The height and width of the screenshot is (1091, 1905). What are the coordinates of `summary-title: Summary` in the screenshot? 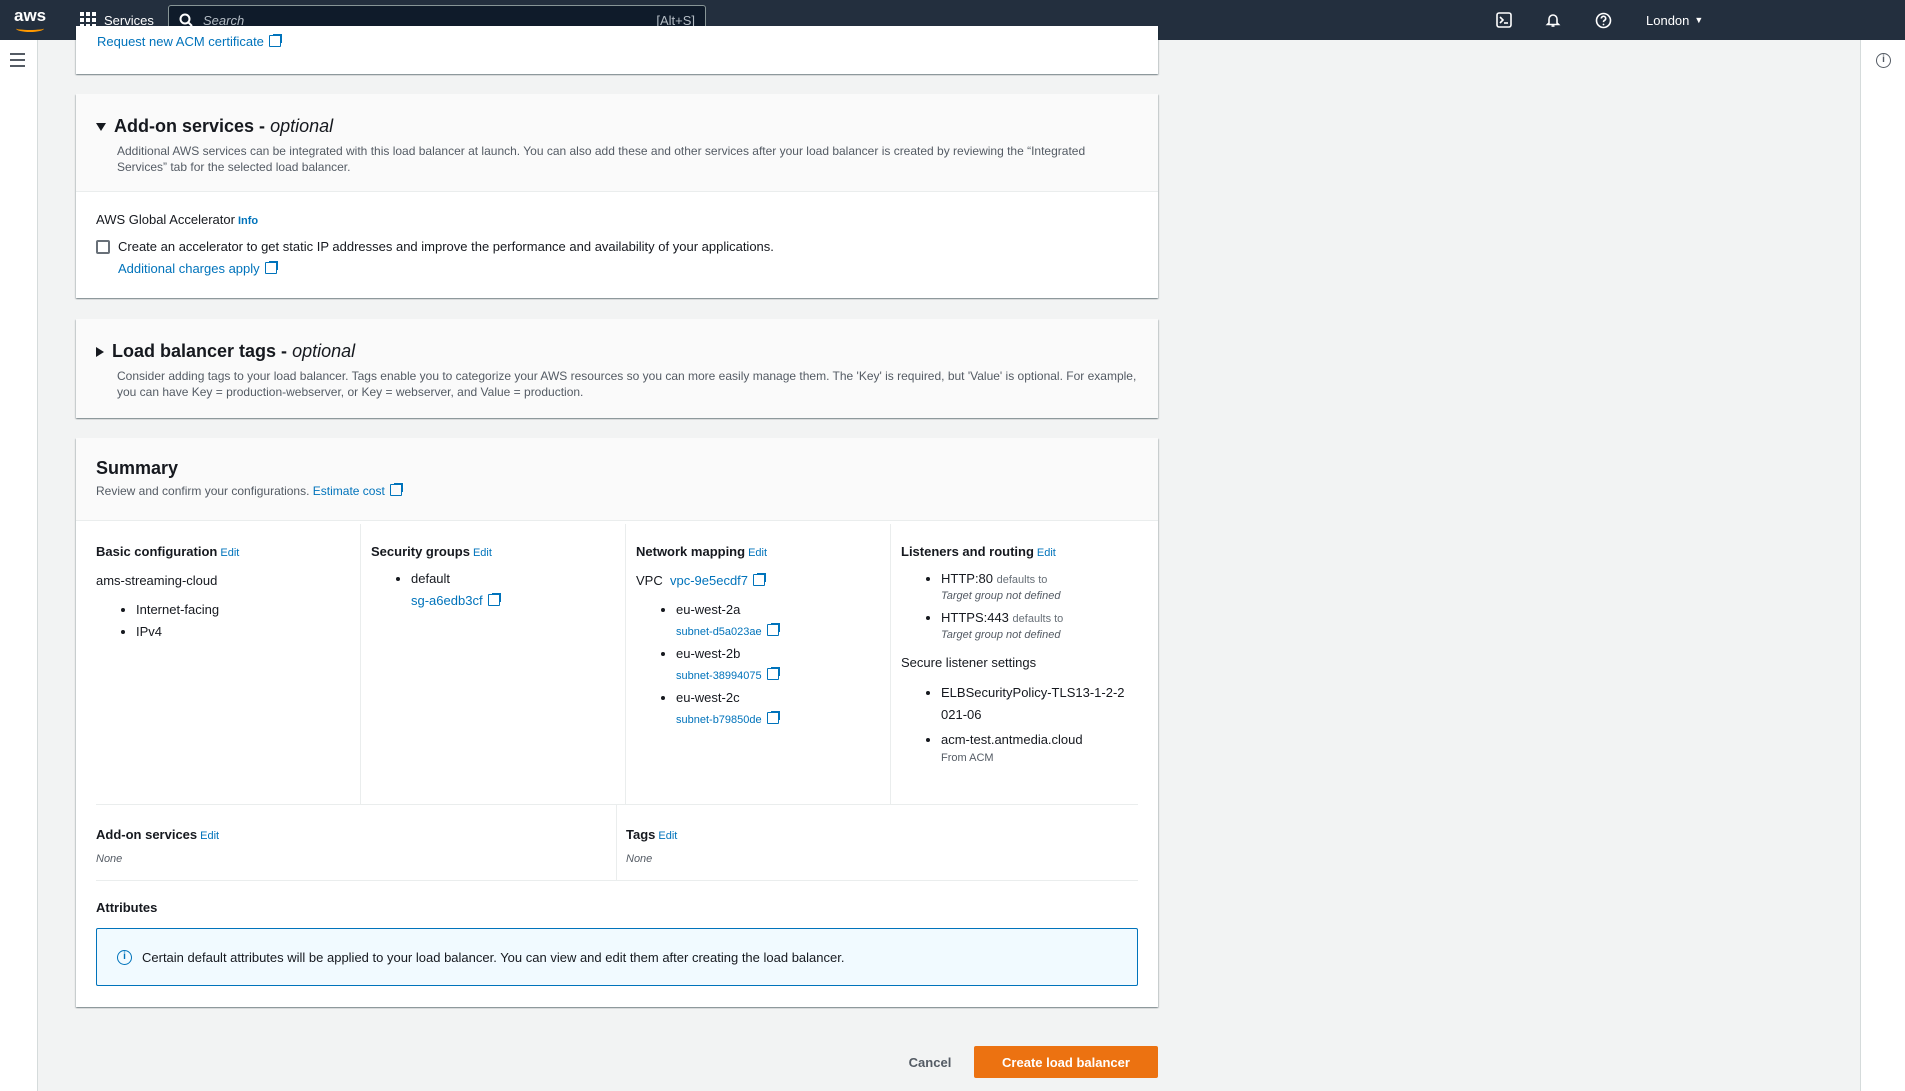 It's located at (137, 468).